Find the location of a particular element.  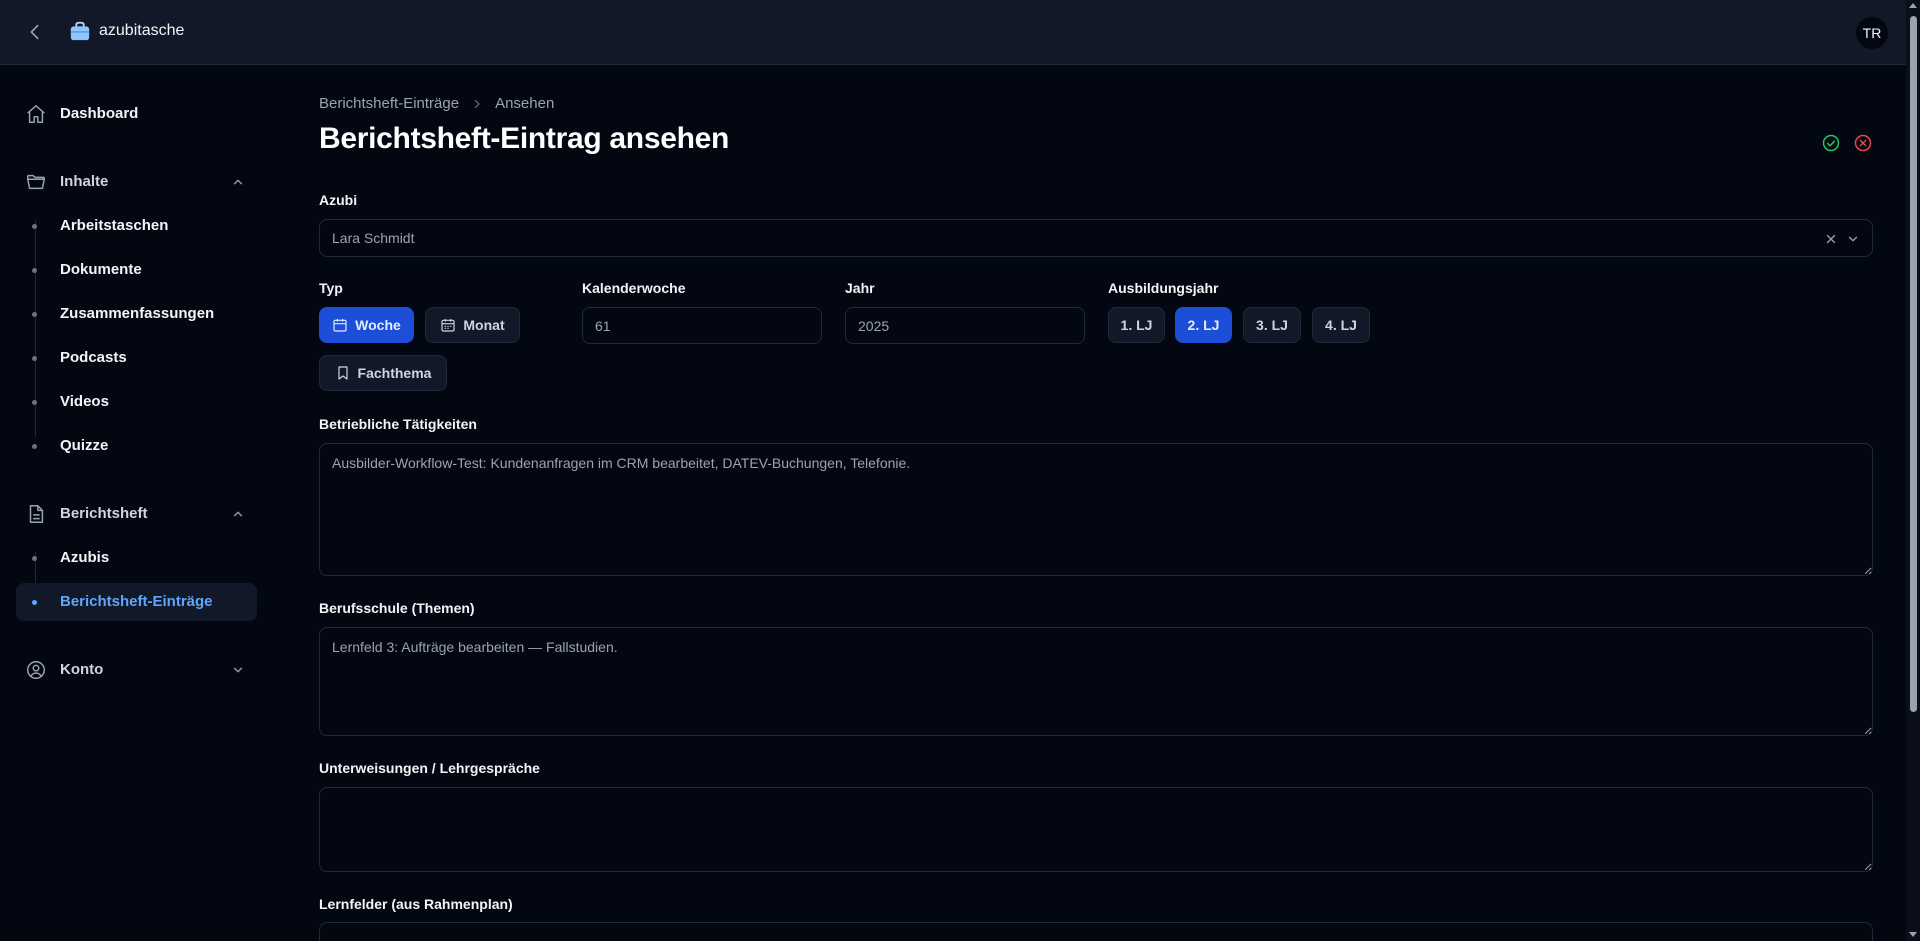

app-name: azubitasche is located at coordinates (142, 30).